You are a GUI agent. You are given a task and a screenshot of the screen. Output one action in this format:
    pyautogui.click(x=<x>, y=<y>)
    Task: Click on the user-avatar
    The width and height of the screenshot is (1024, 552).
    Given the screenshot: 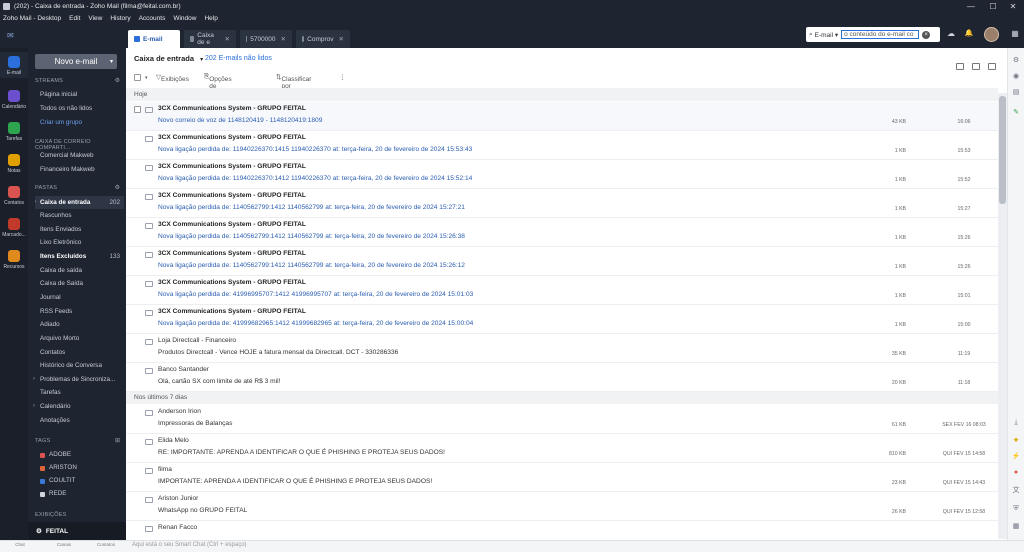 What is the action you would take?
    pyautogui.click(x=991, y=34)
    